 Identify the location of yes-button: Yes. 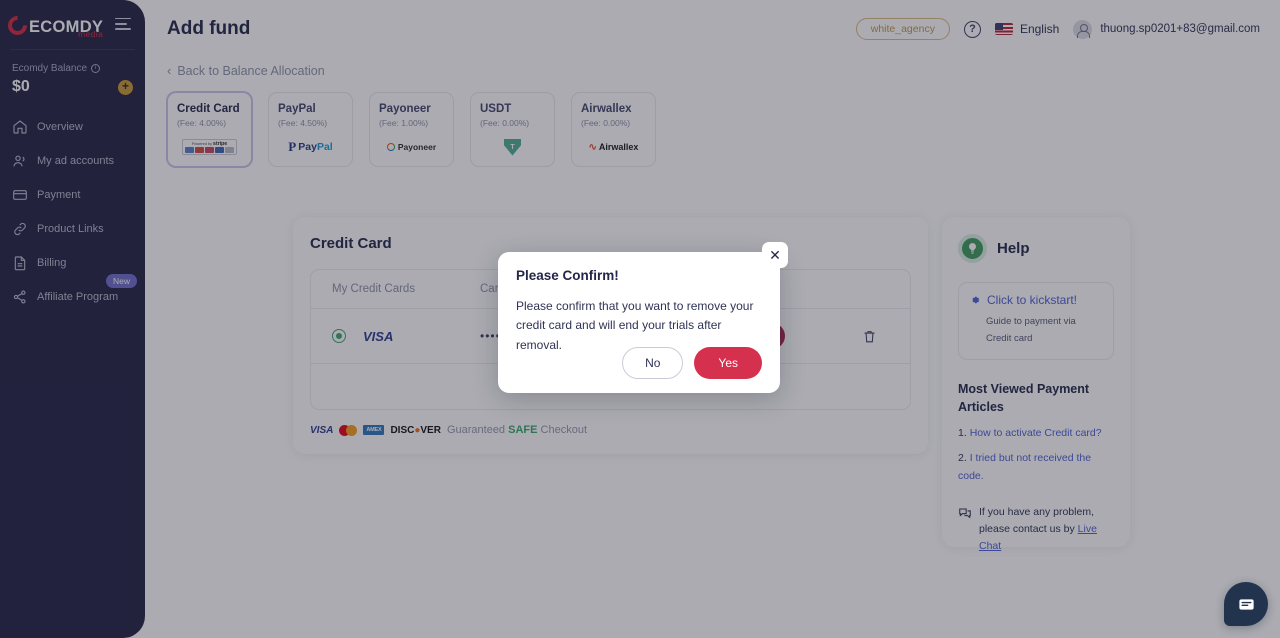
(728, 363).